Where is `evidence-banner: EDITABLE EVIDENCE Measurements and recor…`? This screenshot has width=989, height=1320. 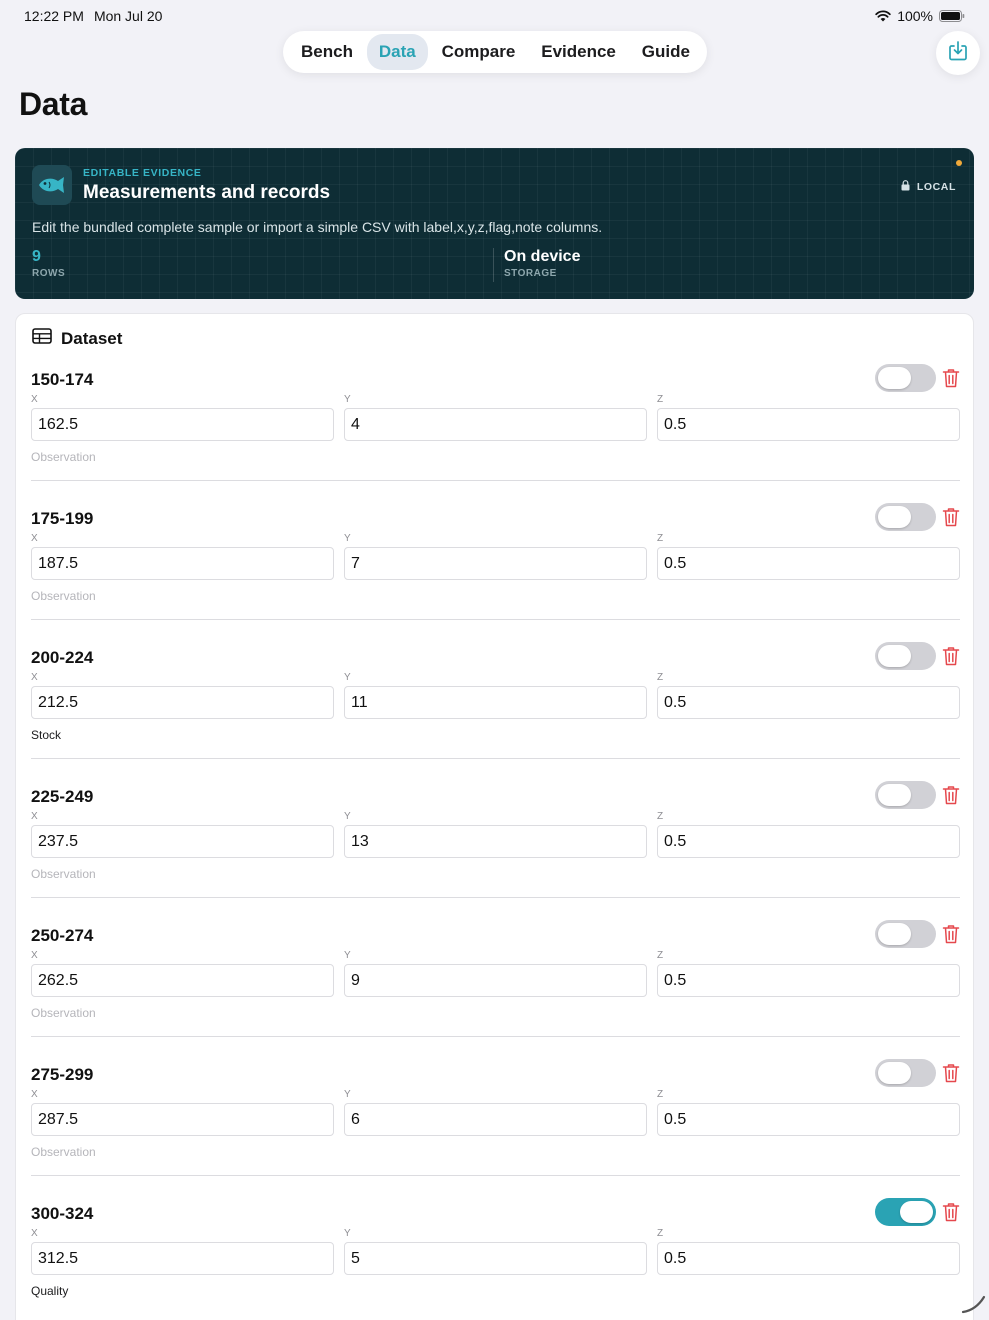
evidence-banner: EDITABLE EVIDENCE Measurements and recor… is located at coordinates (494, 223).